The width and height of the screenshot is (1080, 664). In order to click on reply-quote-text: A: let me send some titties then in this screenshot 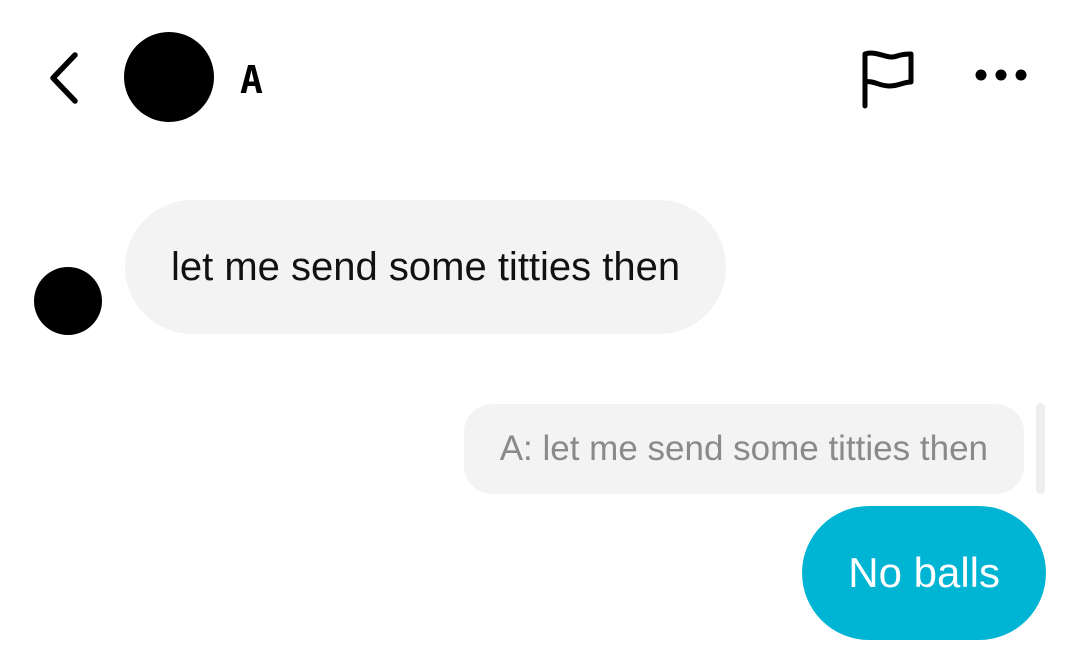, I will do `click(743, 448)`.